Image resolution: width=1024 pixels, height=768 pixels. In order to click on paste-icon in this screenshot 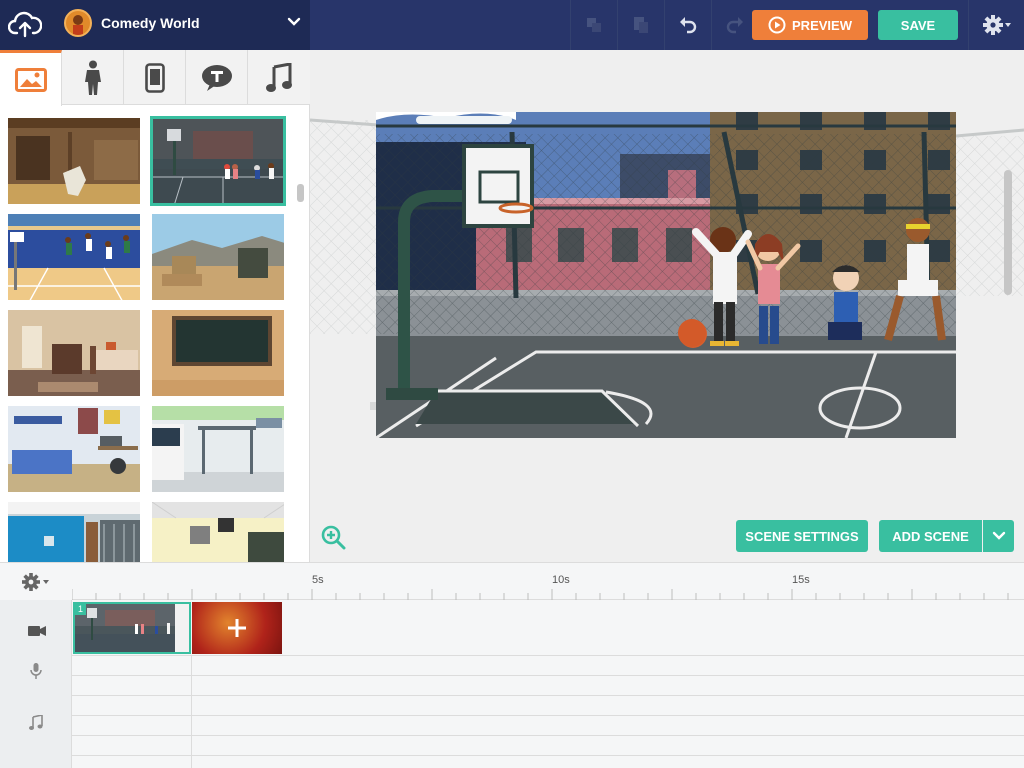, I will do `click(641, 25)`.